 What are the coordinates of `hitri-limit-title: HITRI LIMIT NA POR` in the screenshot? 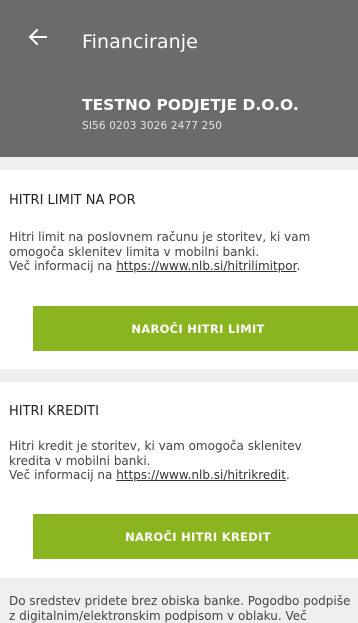 It's located at (72, 201).